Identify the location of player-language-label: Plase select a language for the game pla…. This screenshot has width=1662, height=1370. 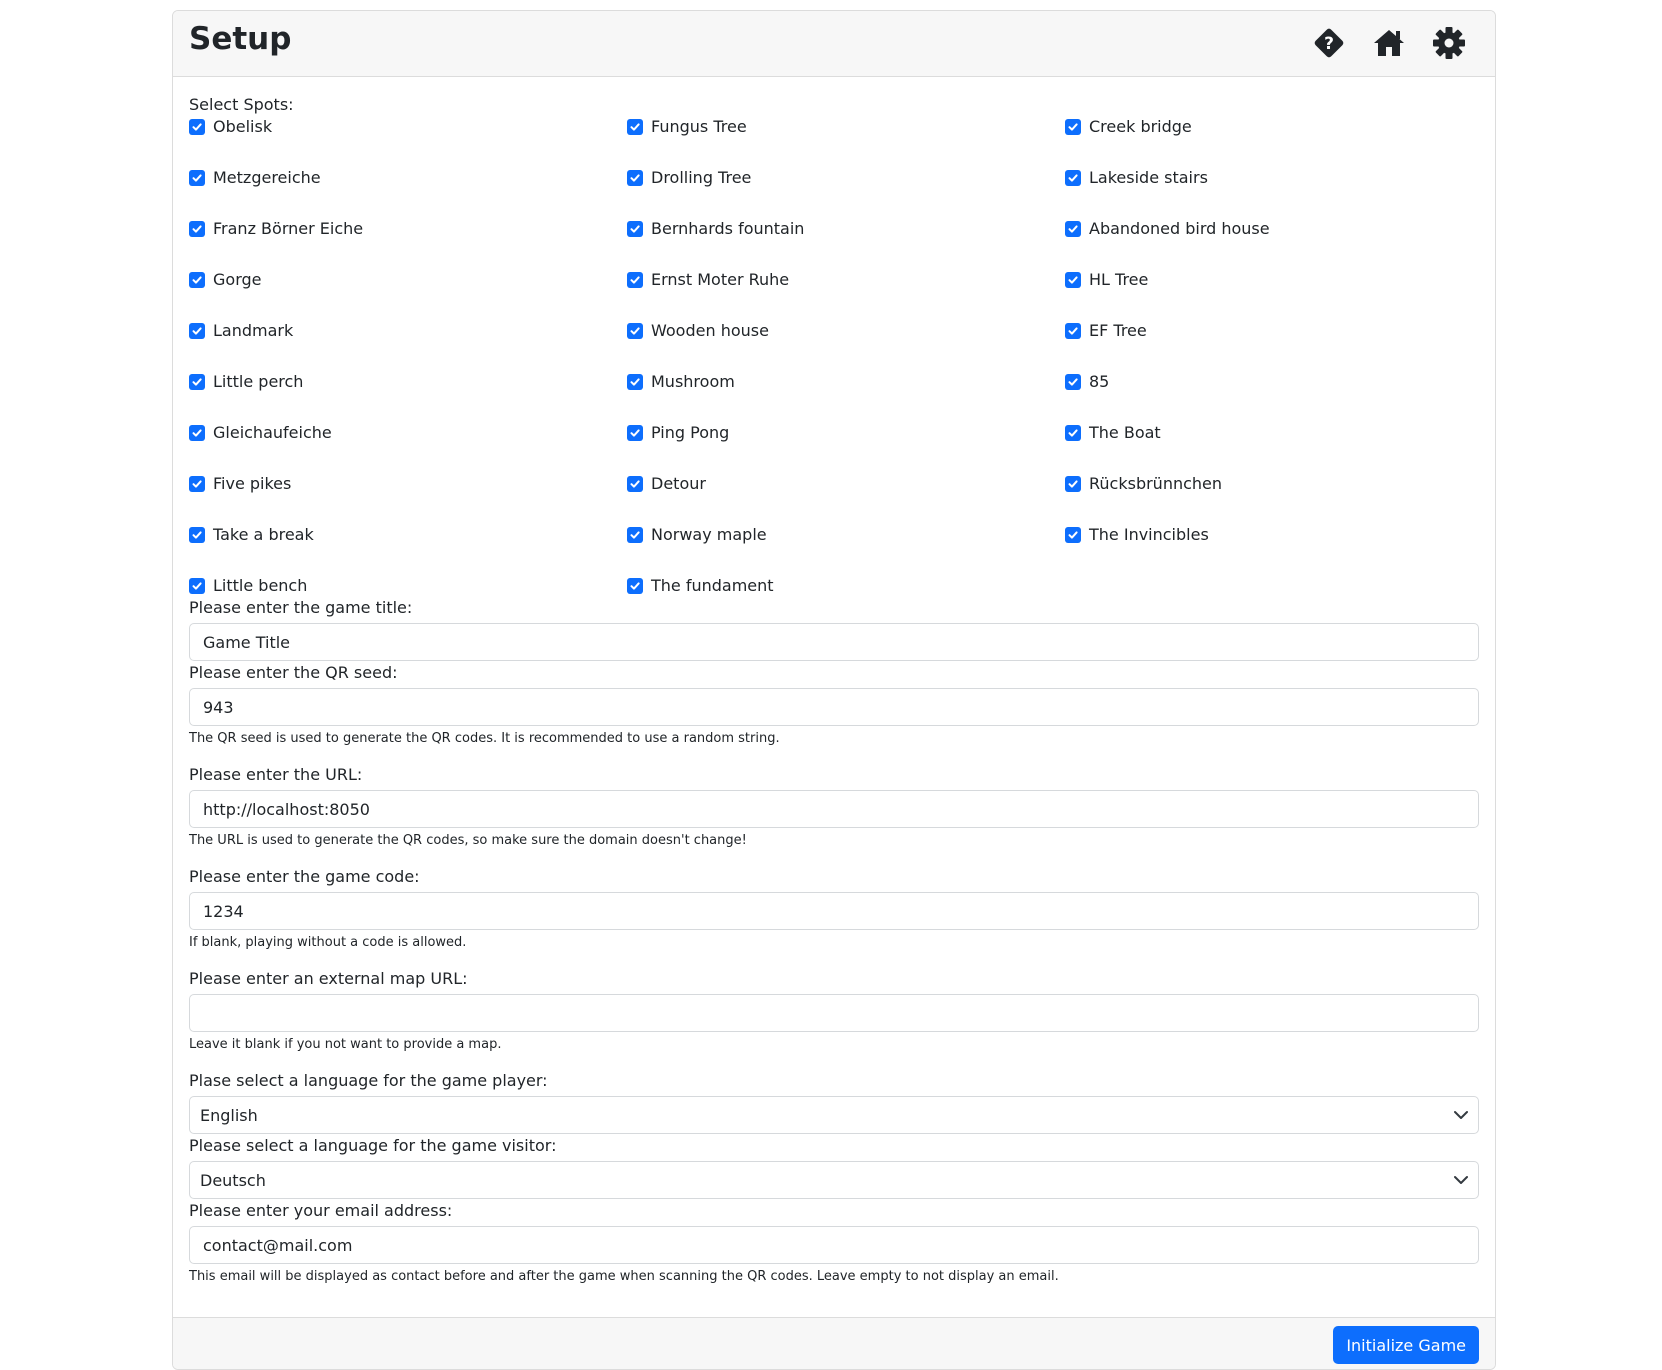
(368, 1080).